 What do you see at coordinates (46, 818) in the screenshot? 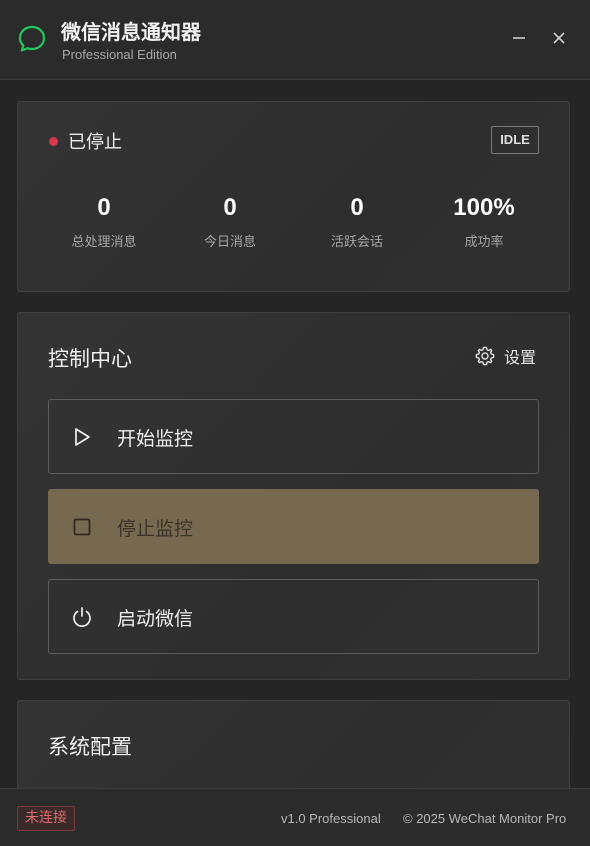
I see `connection-status-badge: 未连接` at bounding box center [46, 818].